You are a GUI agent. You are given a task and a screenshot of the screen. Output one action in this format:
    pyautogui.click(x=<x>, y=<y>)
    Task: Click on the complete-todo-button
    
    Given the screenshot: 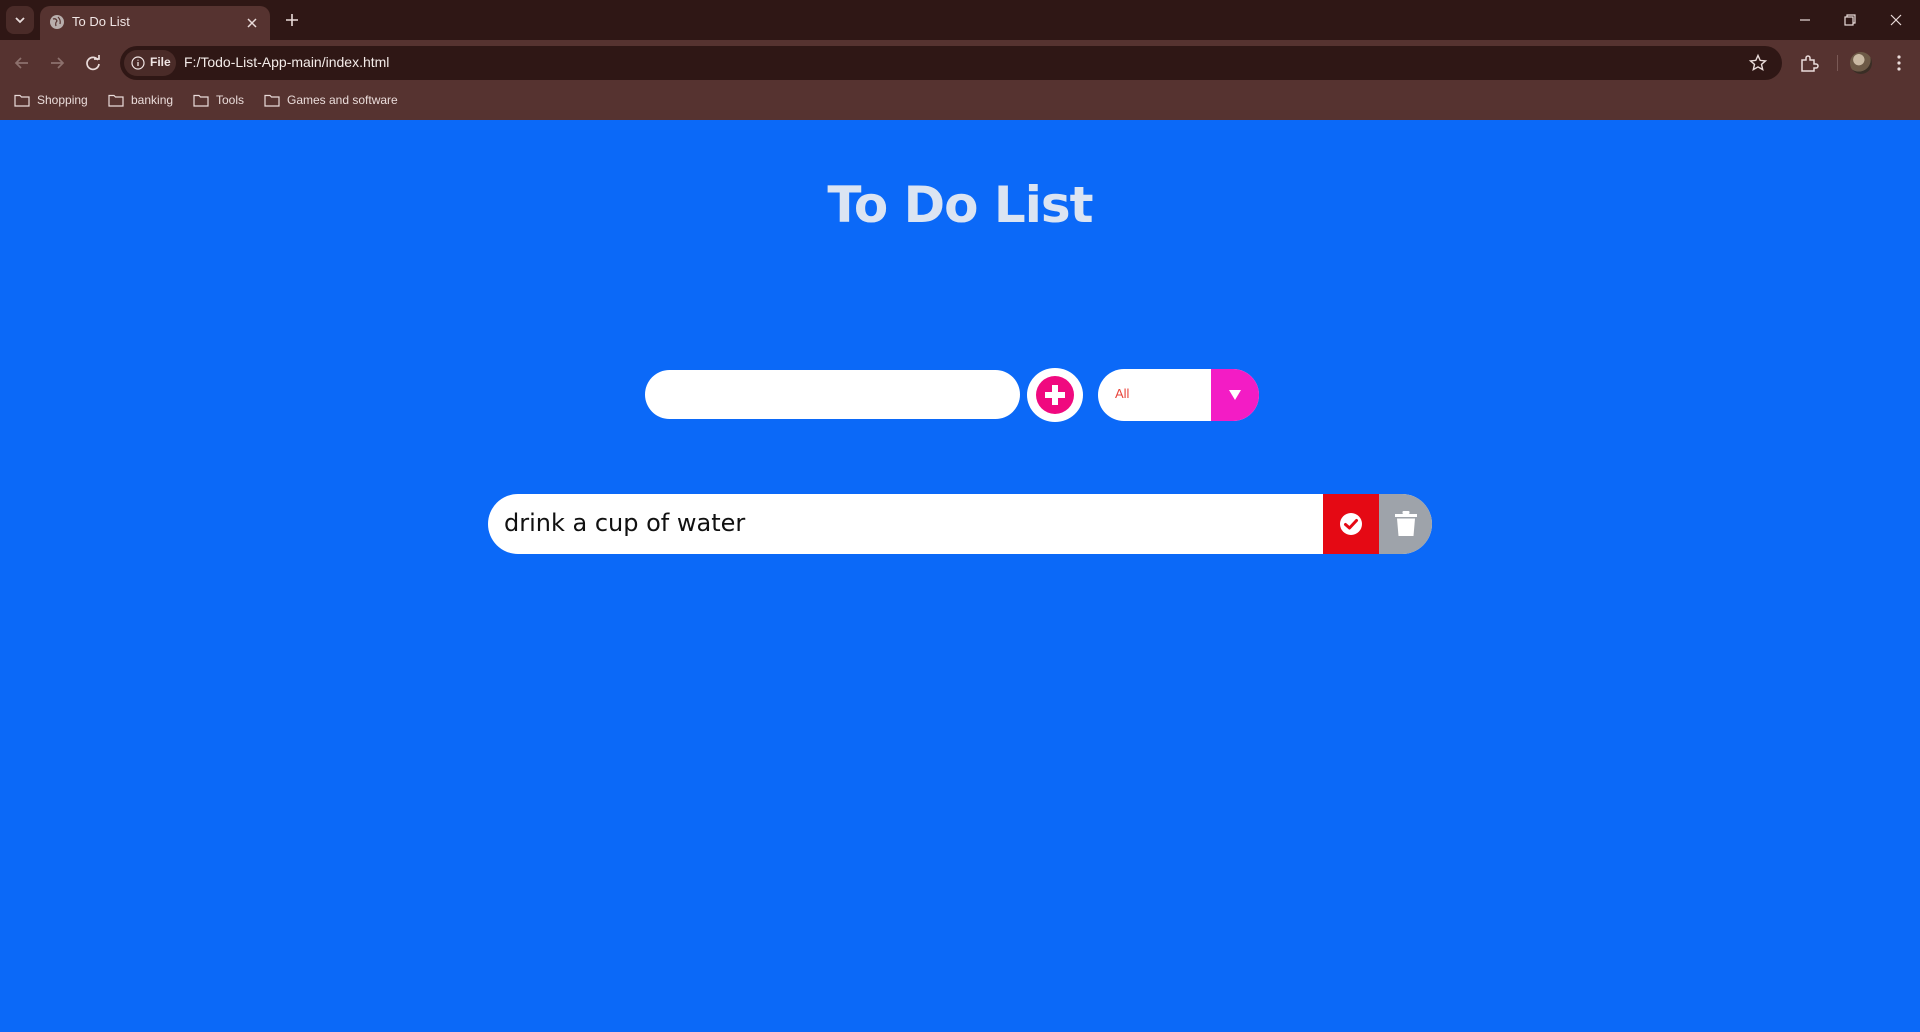 What is the action you would take?
    pyautogui.click(x=1351, y=524)
    